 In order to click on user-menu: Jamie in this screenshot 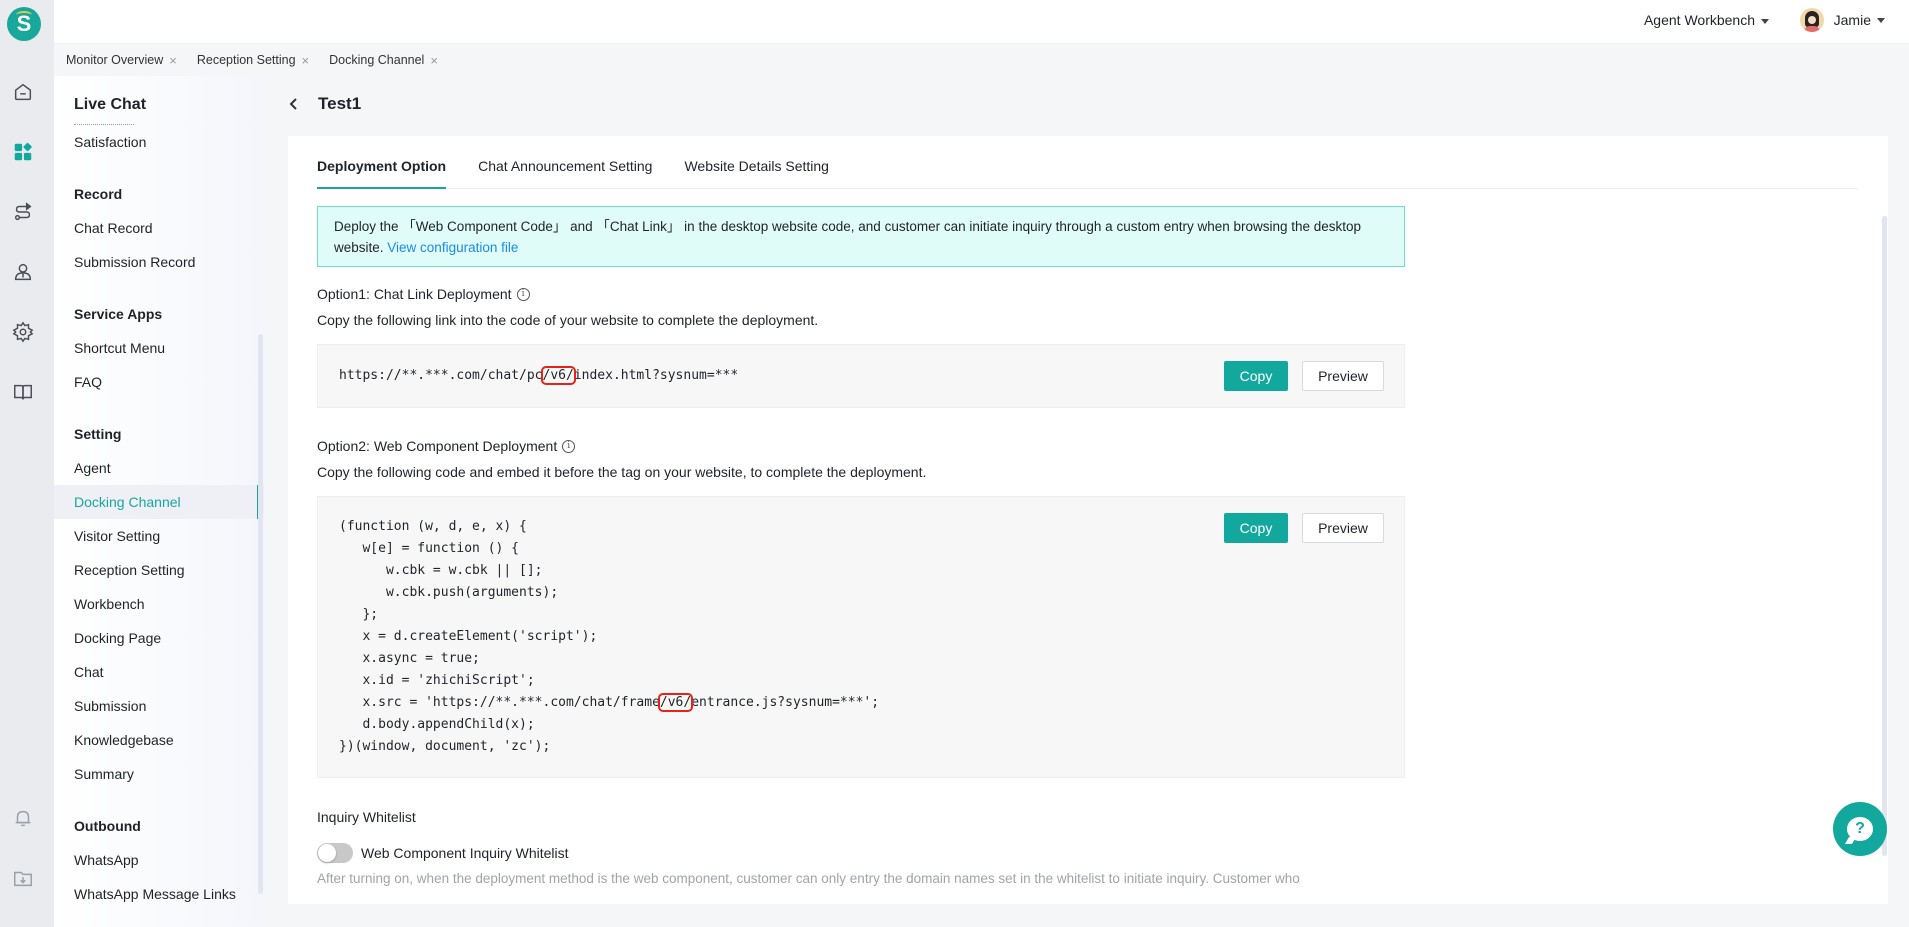, I will do `click(1842, 20)`.